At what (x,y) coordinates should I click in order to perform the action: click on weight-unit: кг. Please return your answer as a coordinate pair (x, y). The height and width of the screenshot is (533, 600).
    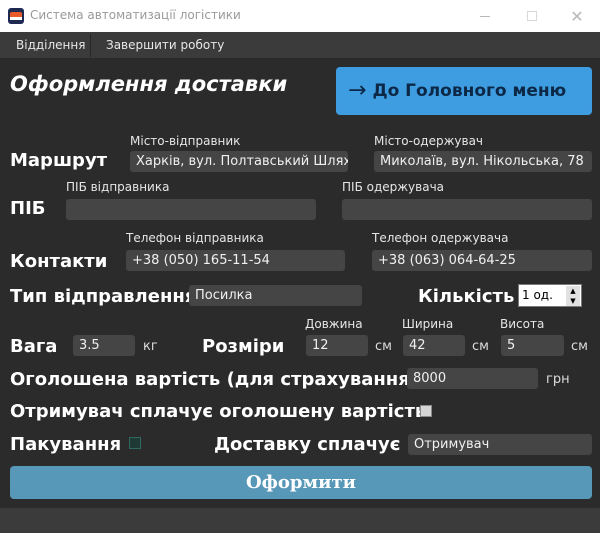
    Looking at the image, I should click on (150, 346).